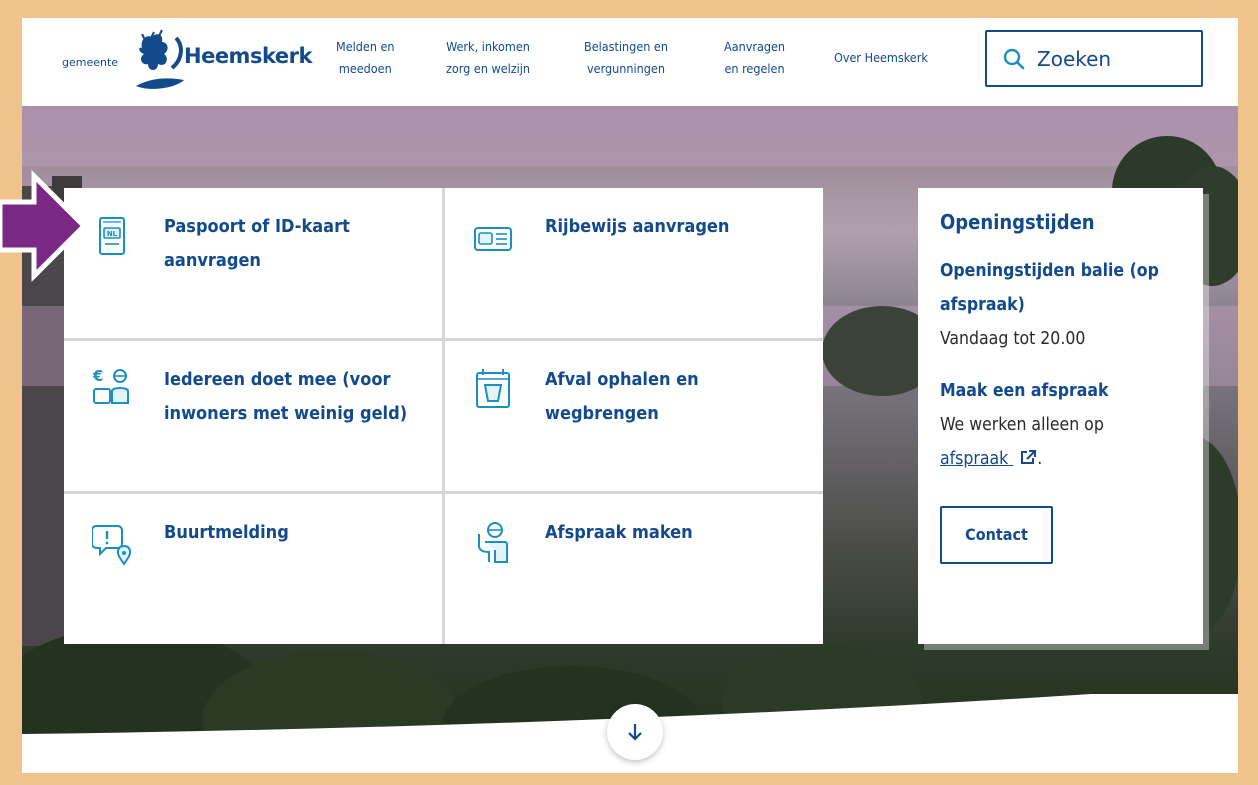  What do you see at coordinates (626, 68) in the screenshot?
I see `nav-label-line2: vergunningen` at bounding box center [626, 68].